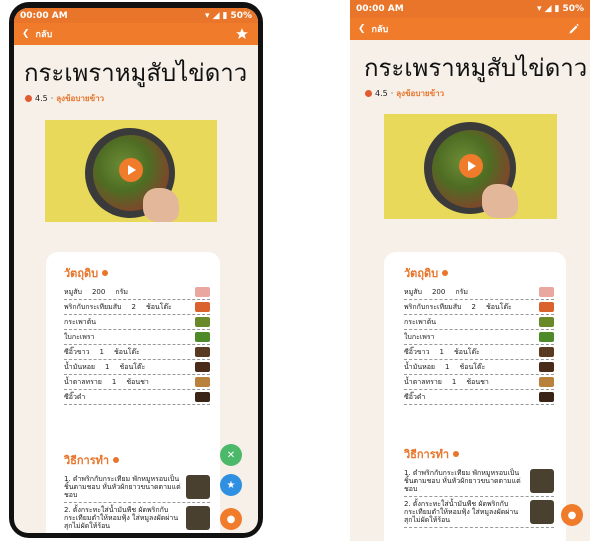 The width and height of the screenshot is (592, 541). What do you see at coordinates (419, 336) in the screenshot?
I see `ingredient-name: ใบกะเพรา` at bounding box center [419, 336].